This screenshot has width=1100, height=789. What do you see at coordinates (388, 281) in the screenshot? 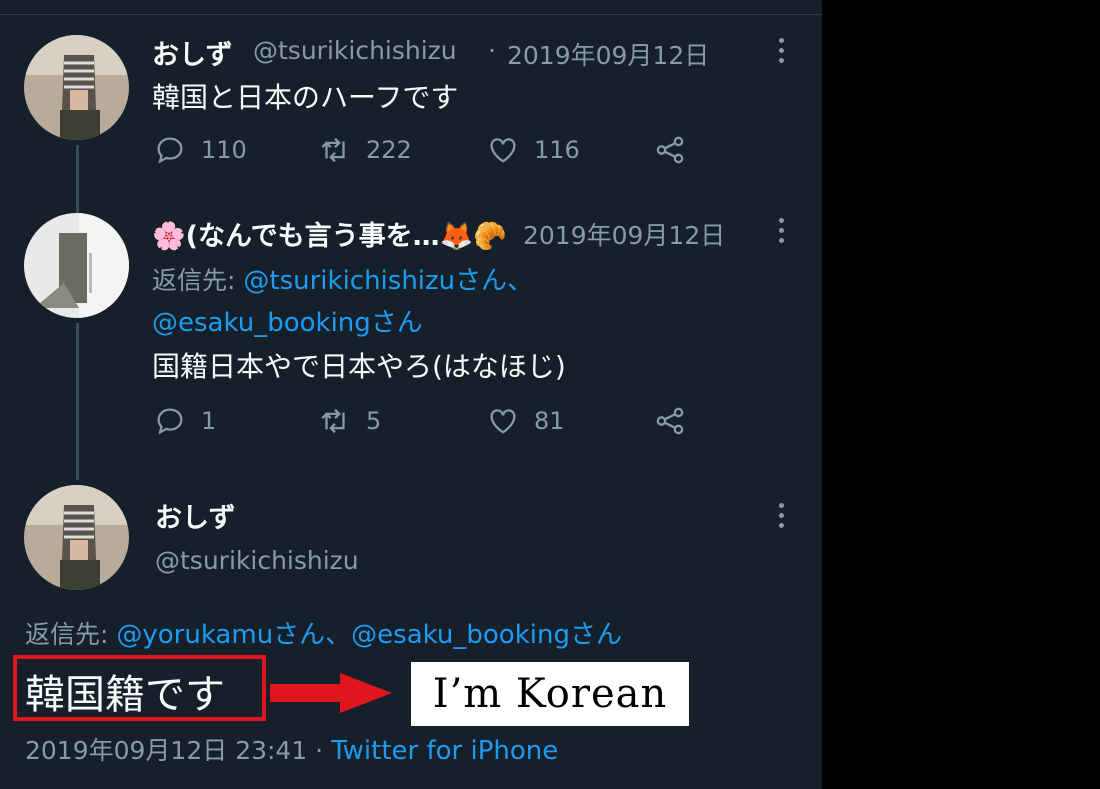
I see `mention-link: @tsurikichishizuさん、` at bounding box center [388, 281].